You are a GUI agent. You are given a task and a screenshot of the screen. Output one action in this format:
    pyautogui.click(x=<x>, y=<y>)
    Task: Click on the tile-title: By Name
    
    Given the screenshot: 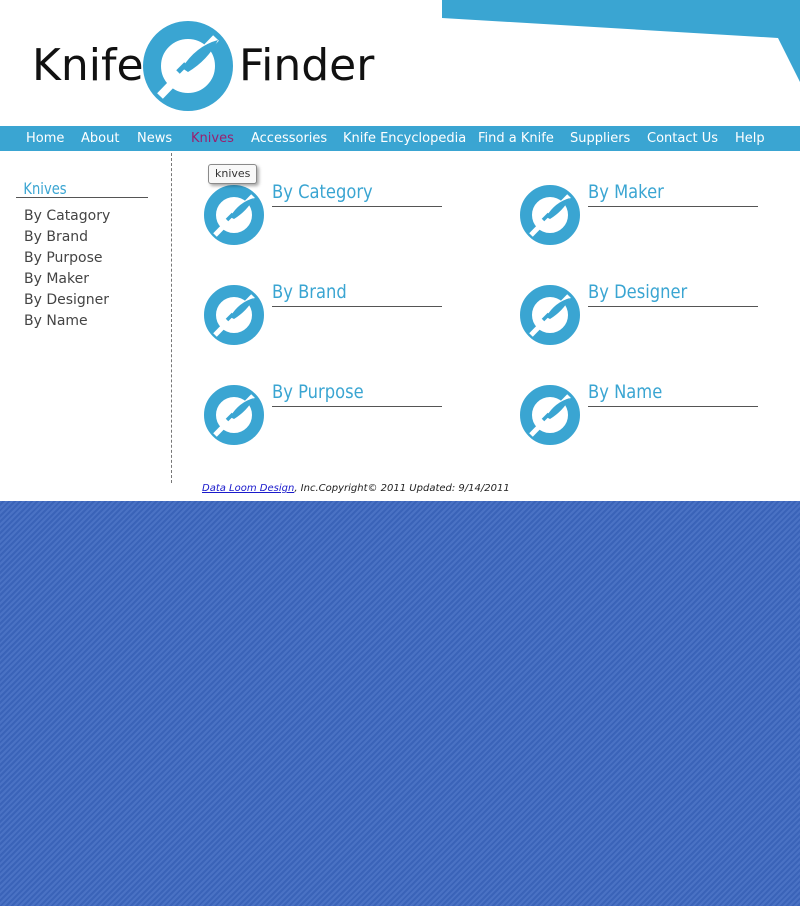 What is the action you would take?
    pyautogui.click(x=625, y=392)
    